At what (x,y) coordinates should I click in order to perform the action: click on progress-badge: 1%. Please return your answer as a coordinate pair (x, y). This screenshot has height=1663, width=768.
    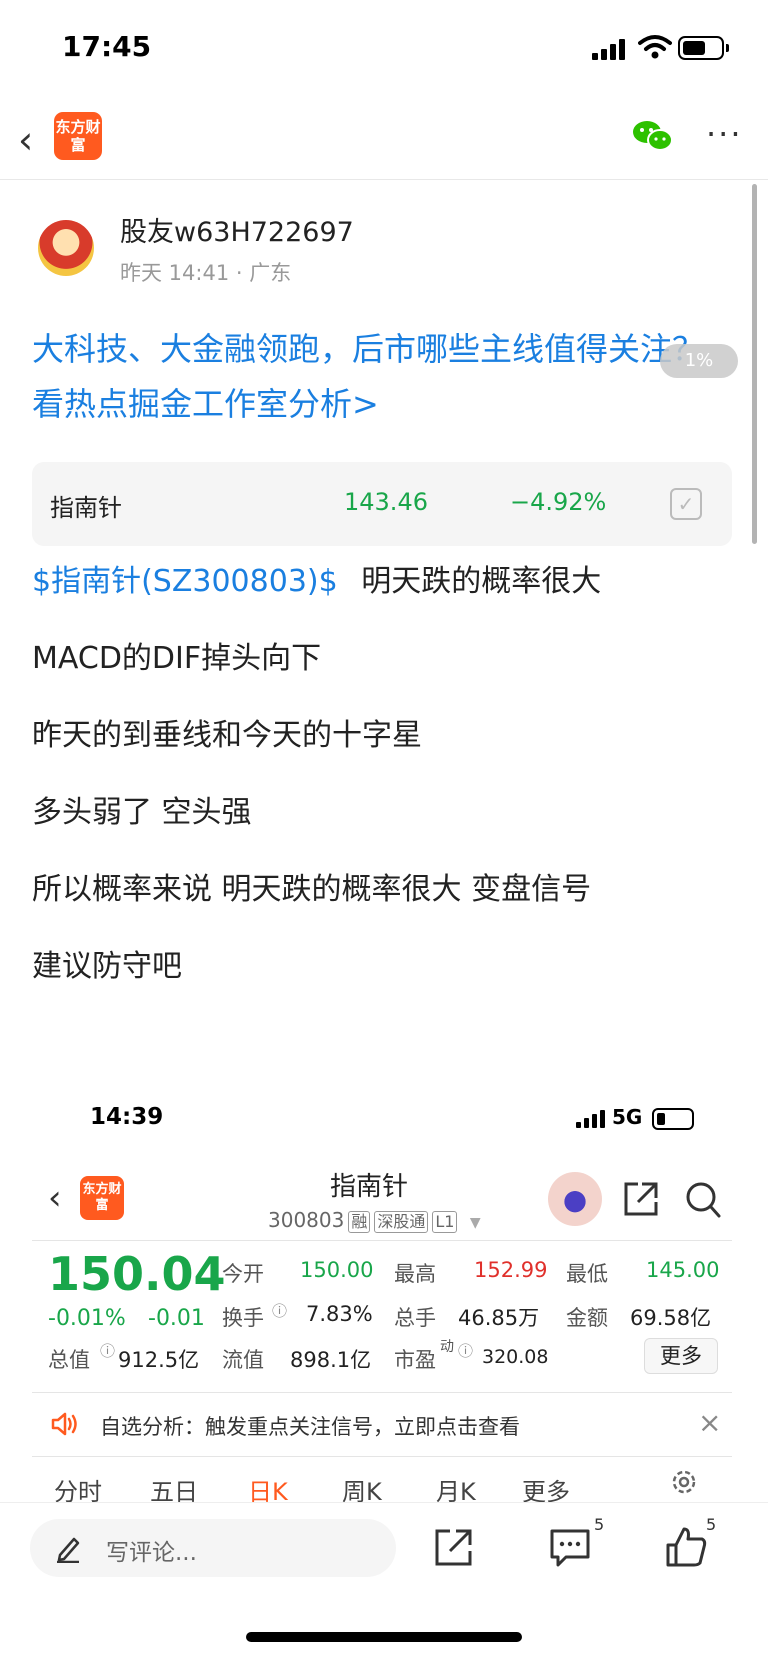
    Looking at the image, I should click on (699, 361).